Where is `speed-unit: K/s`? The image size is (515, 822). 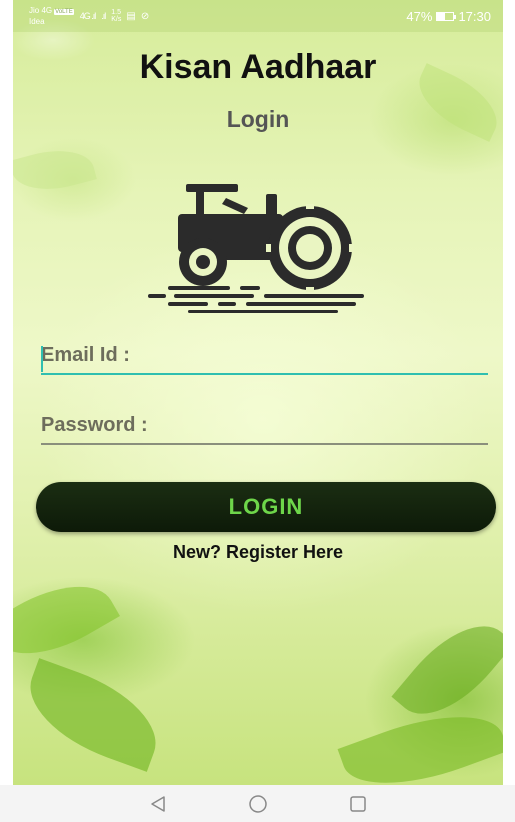
speed-unit: K/s is located at coordinates (116, 19).